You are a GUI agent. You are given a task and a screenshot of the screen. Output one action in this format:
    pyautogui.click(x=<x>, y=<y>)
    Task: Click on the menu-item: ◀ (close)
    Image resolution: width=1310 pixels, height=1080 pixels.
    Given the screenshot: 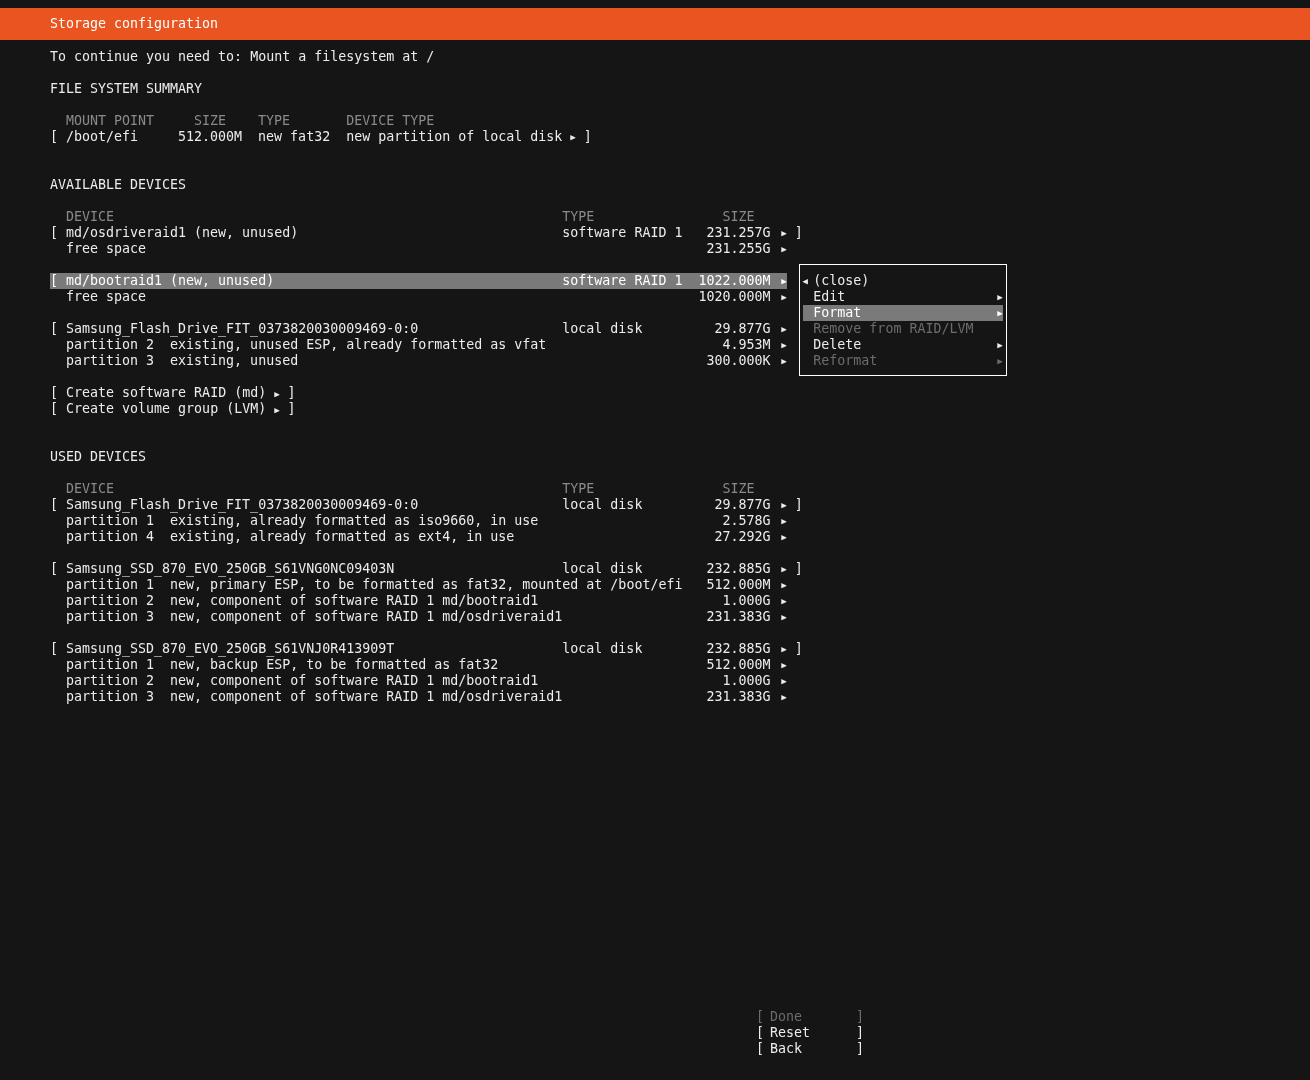 What is the action you would take?
    pyautogui.click(x=902, y=281)
    